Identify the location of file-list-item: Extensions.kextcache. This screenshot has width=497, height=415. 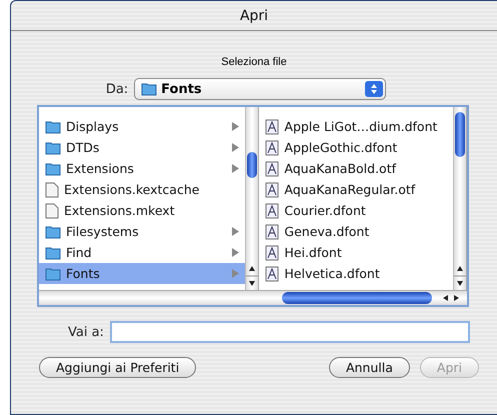
(142, 189).